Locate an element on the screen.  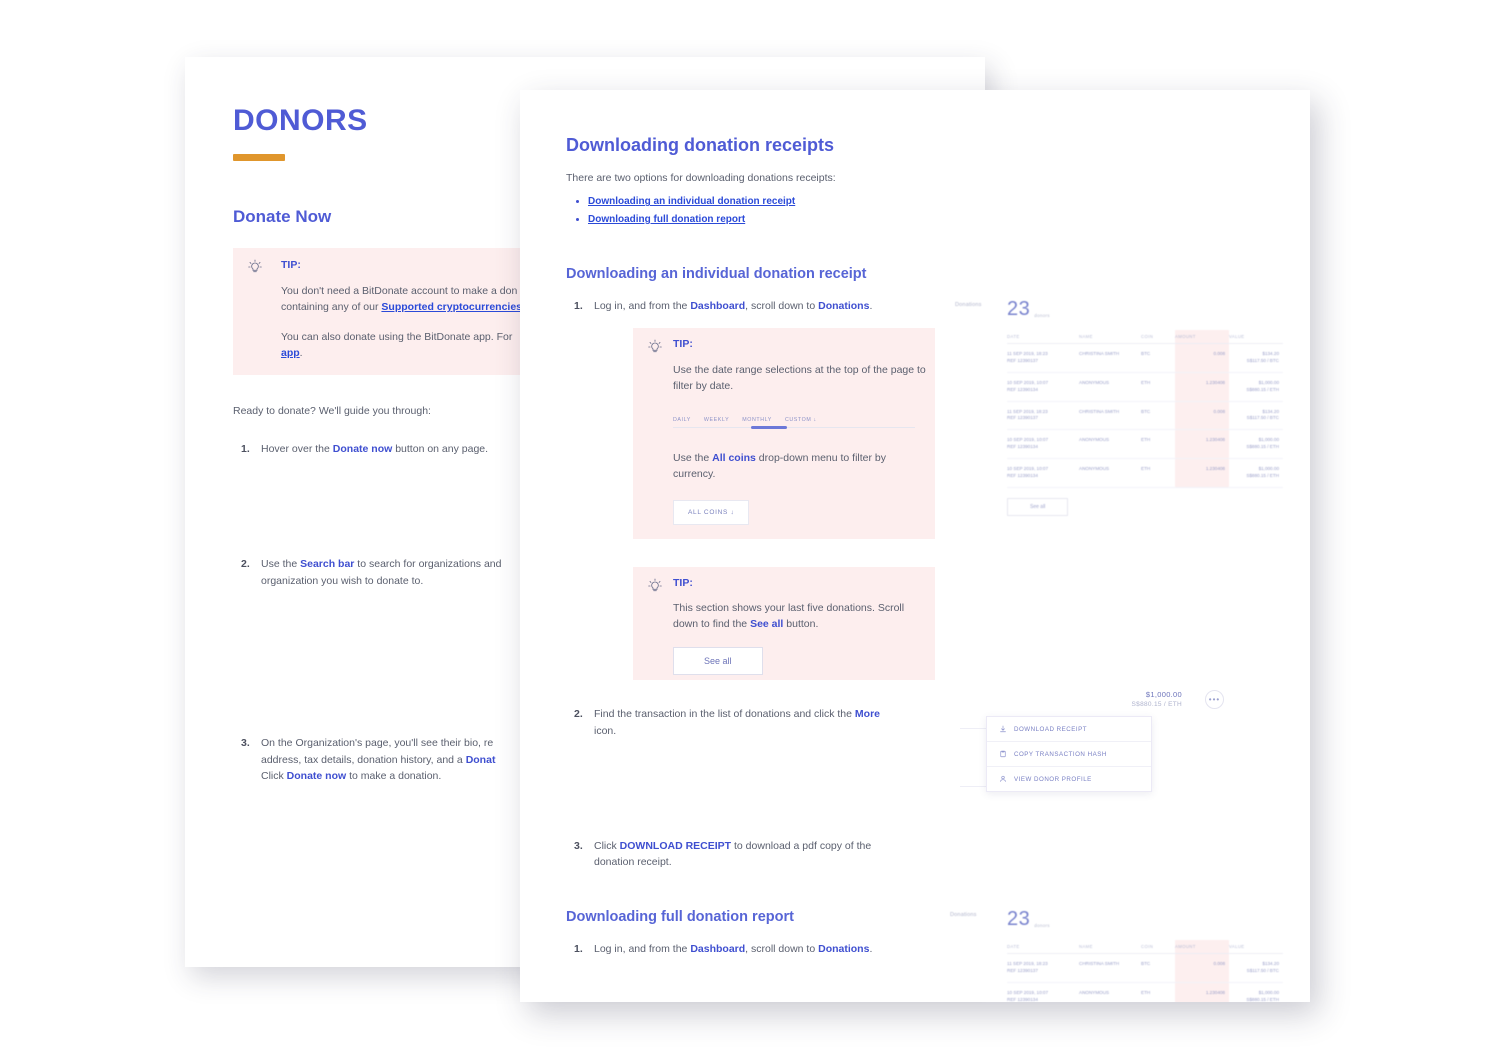
cell-value: $1,000.00 S$880.15 / ETH is located at coordinates (1256, 473).